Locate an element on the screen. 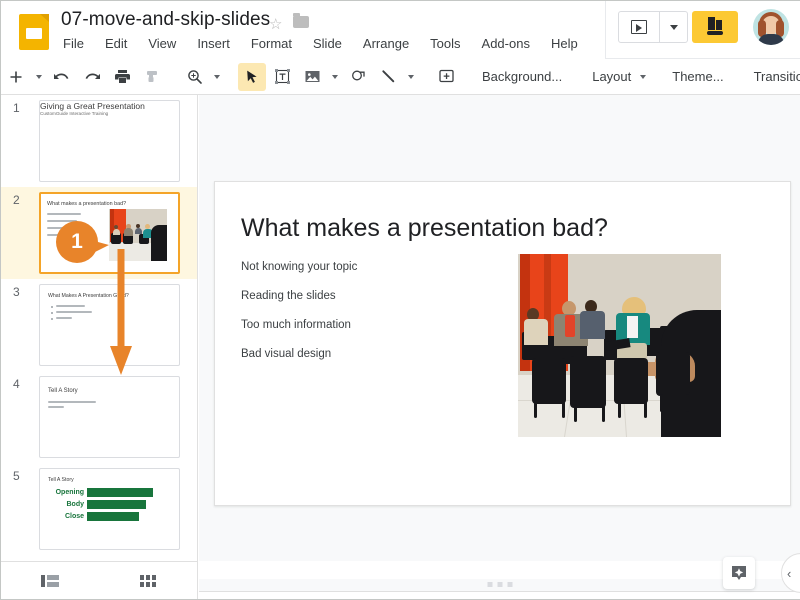  menu-tools: Tools is located at coordinates (445, 43).